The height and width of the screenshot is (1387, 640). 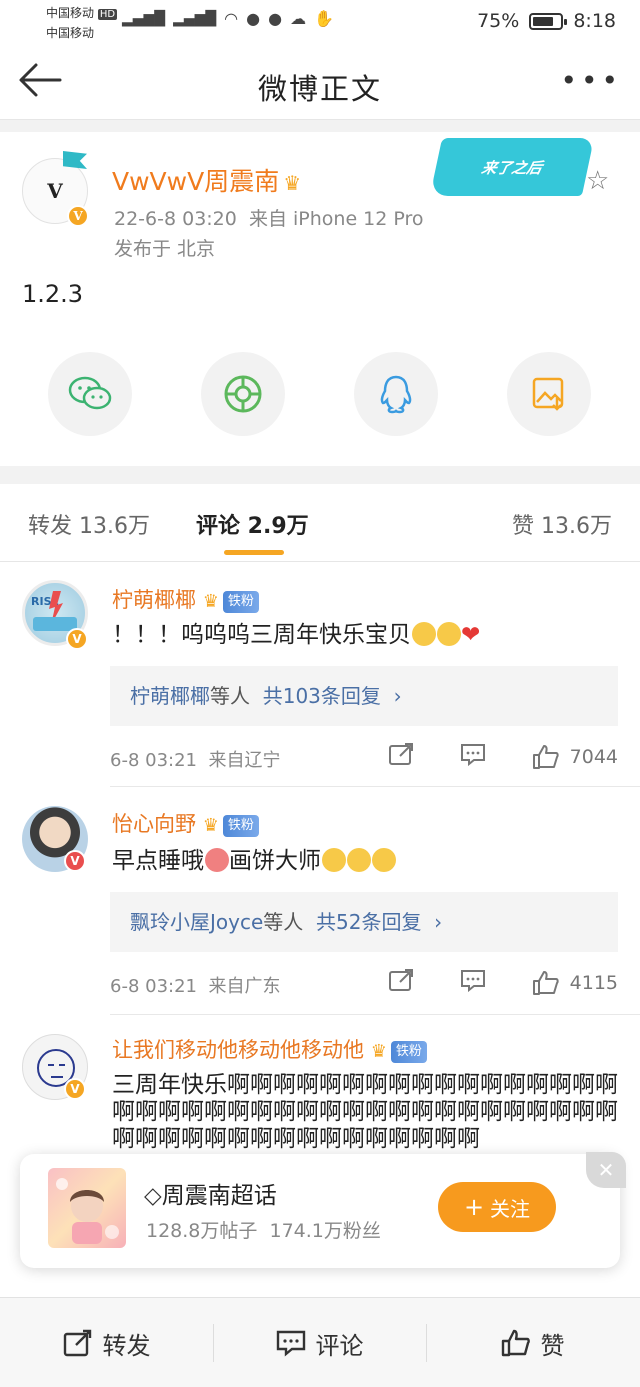 I want to click on battery-percent: 75%, so click(x=498, y=21).